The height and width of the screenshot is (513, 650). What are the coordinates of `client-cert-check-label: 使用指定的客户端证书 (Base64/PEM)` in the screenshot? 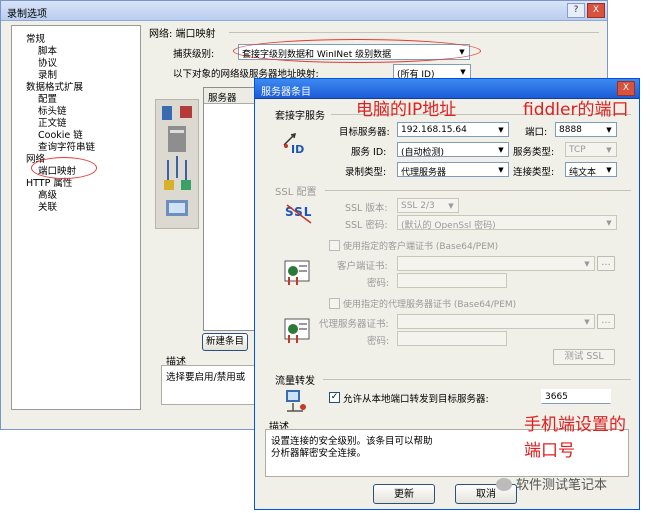 It's located at (421, 247).